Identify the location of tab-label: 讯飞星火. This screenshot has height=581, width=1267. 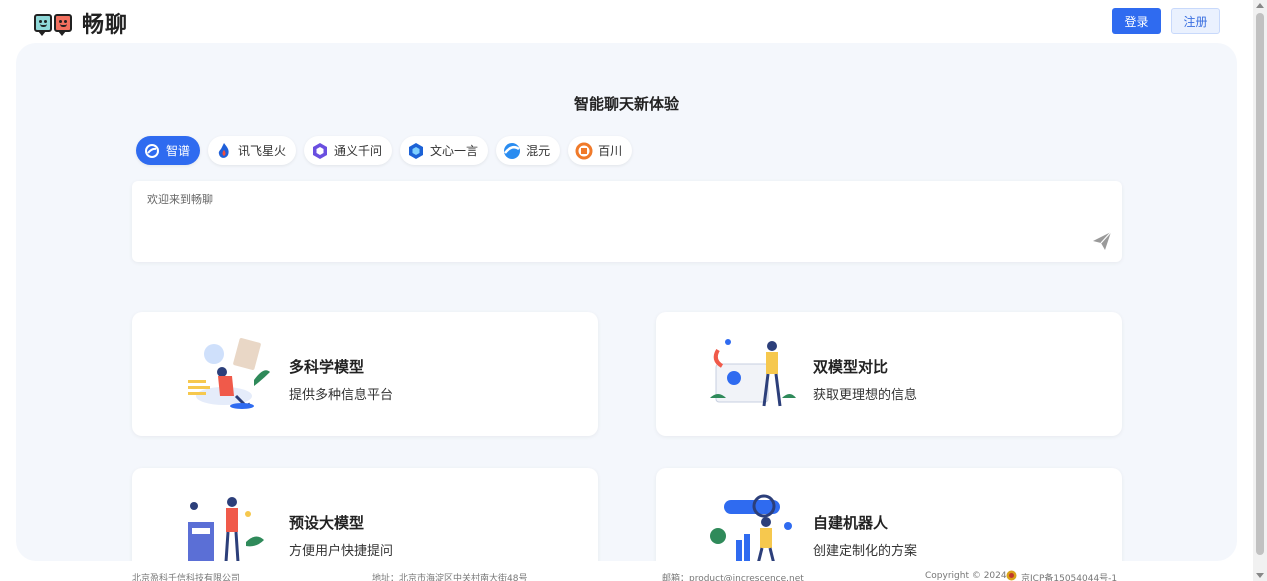
(262, 151).